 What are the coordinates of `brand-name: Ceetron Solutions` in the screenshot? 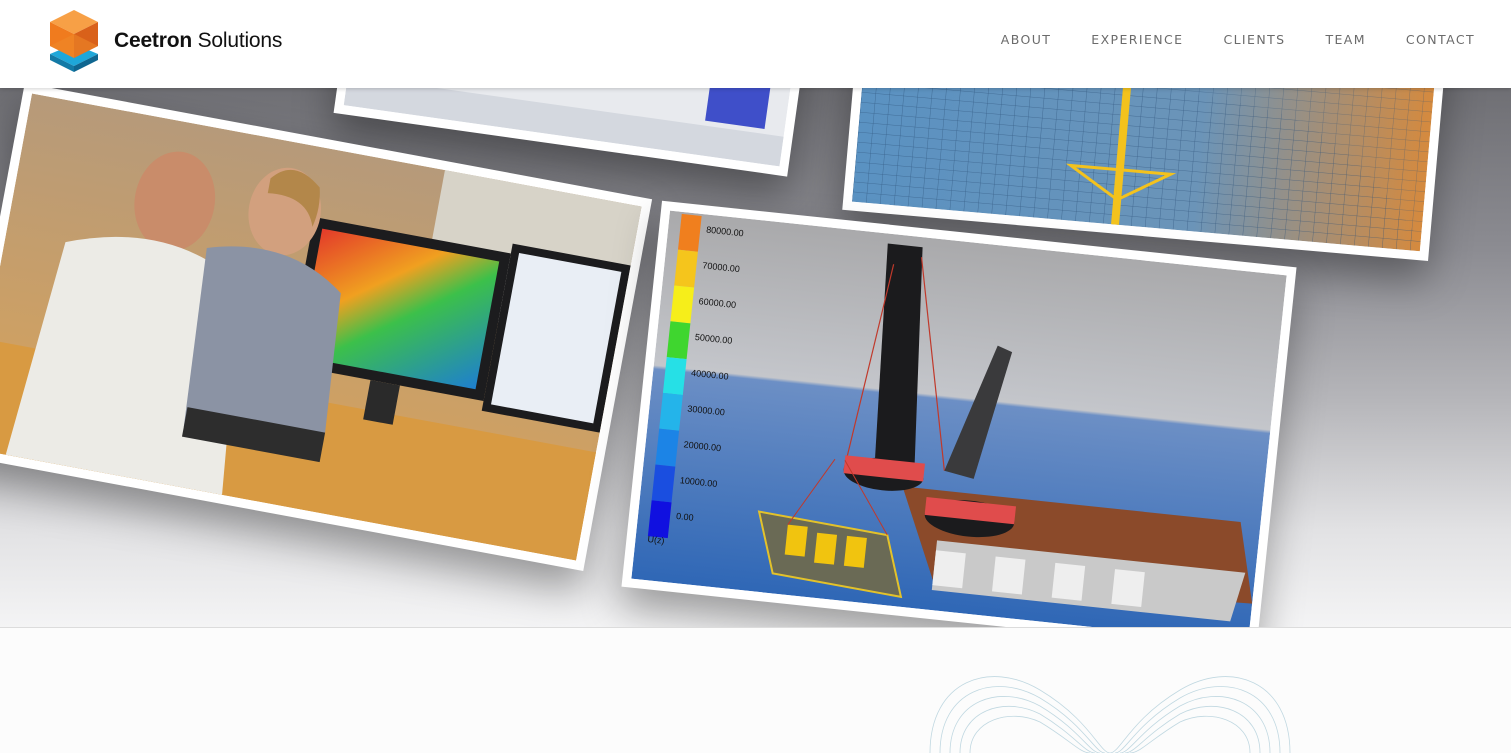 It's located at (198, 41).